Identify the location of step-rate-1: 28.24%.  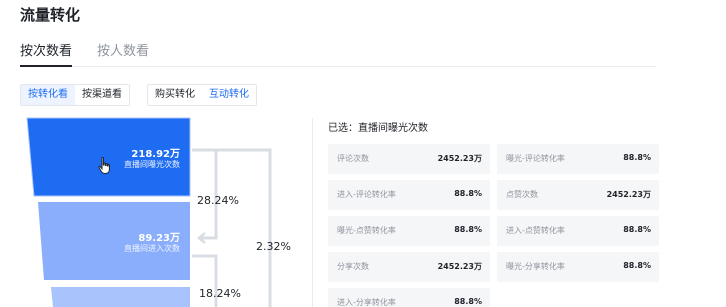
(218, 200).